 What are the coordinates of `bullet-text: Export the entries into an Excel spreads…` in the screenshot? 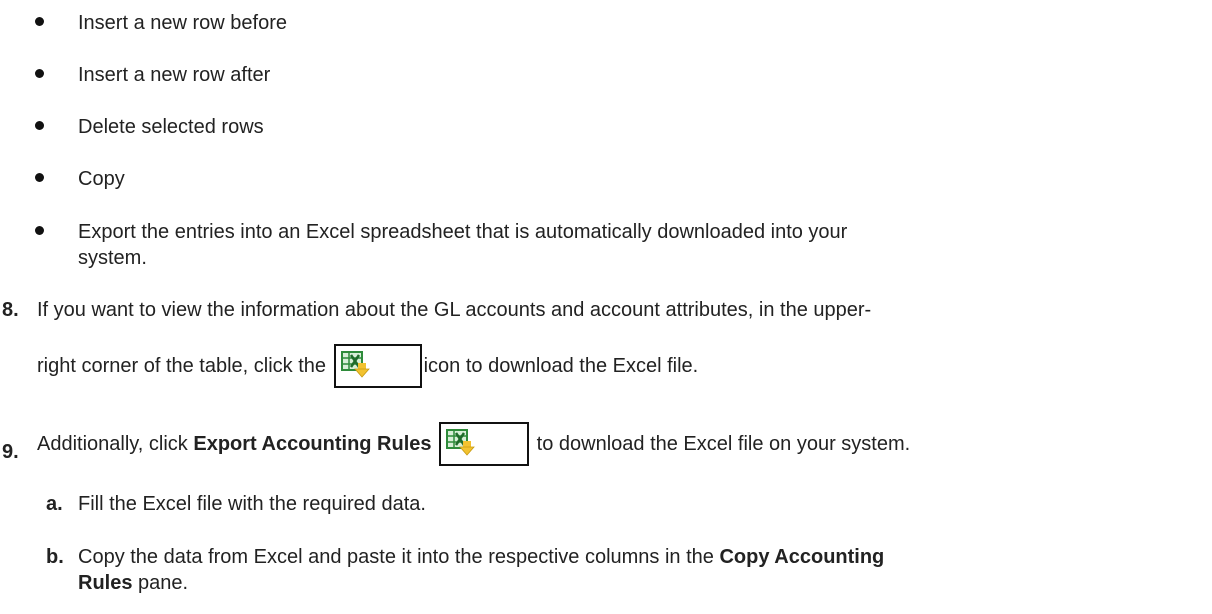 It's located at (463, 232).